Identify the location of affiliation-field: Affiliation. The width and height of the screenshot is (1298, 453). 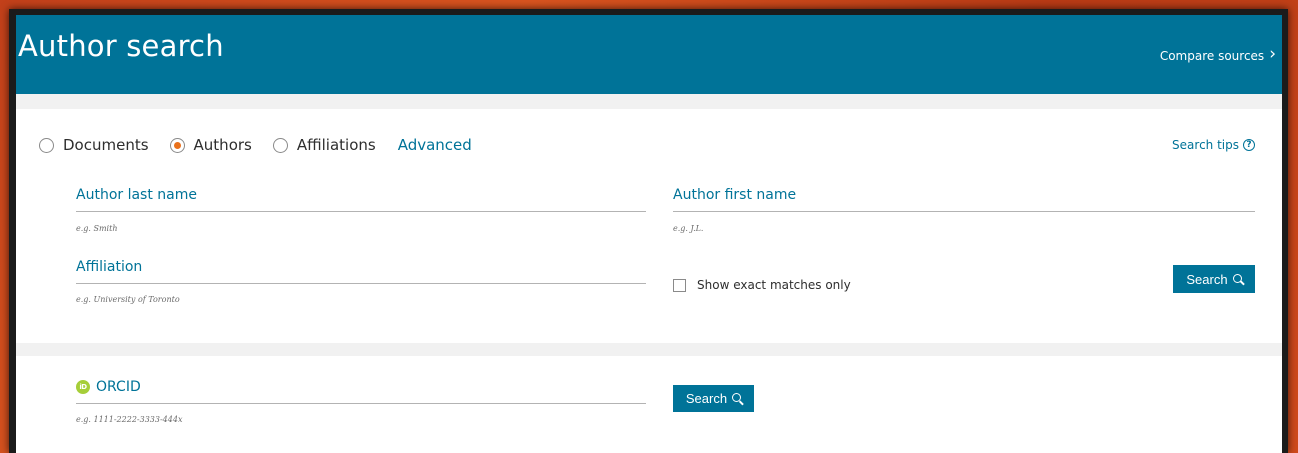
(361, 274).